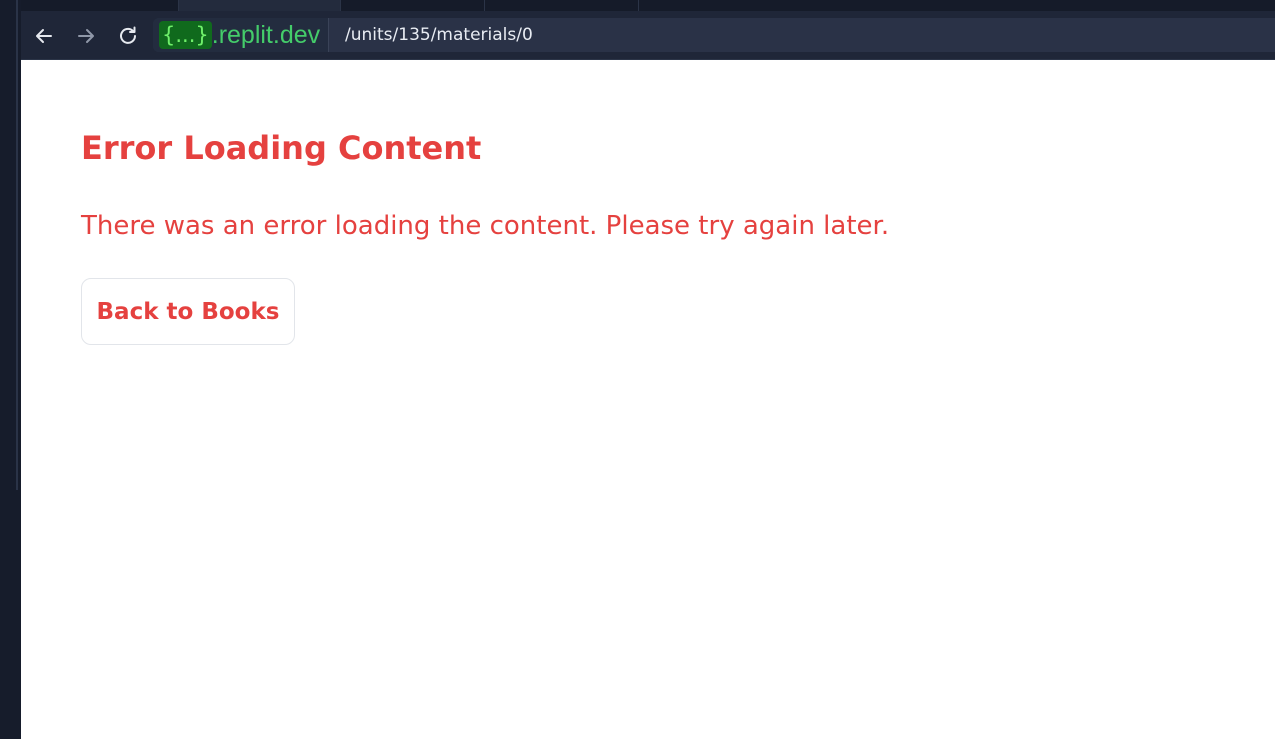 Image resolution: width=1275 pixels, height=739 pixels. Describe the element at coordinates (648, 5) in the screenshot. I see `tab-strip` at that location.